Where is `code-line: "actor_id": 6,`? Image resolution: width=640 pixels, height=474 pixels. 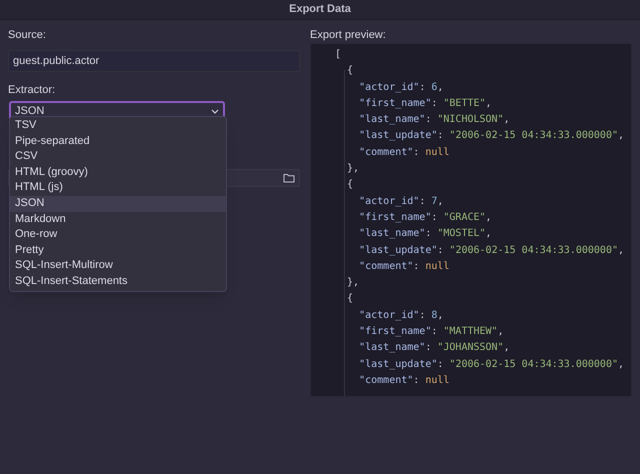 code-line: "actor_id": 6, is located at coordinates (401, 87).